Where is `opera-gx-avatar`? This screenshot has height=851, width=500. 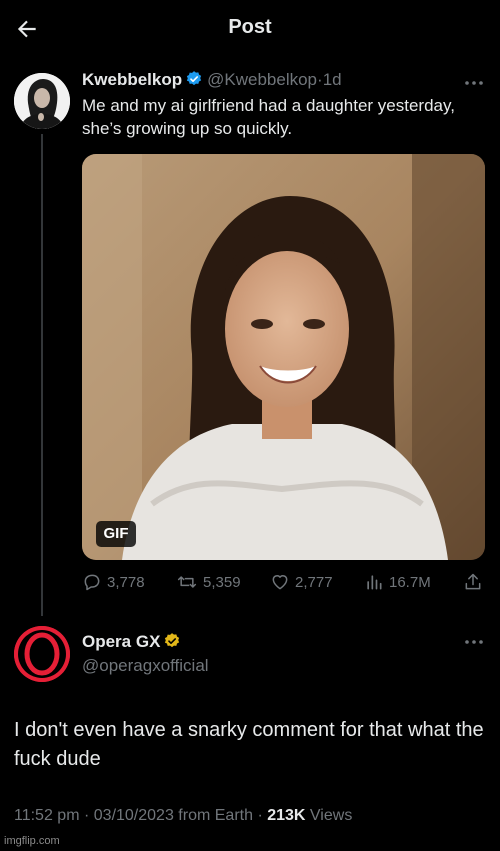 opera-gx-avatar is located at coordinates (42, 654).